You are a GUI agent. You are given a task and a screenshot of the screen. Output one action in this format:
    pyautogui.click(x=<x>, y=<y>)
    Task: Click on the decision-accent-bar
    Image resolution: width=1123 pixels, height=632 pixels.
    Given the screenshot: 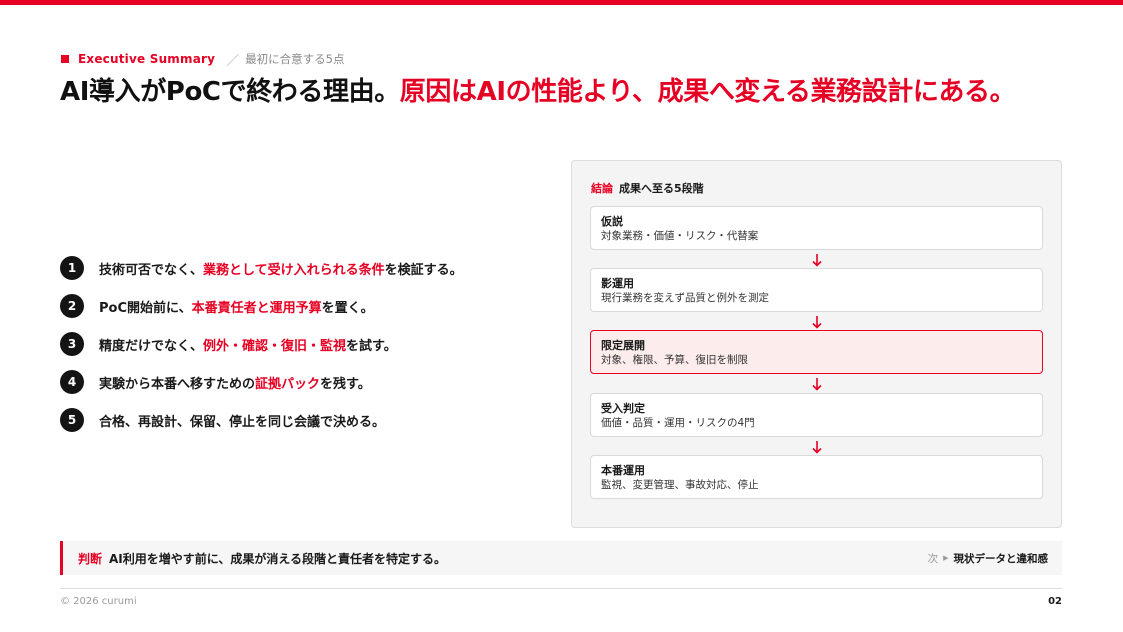 What is the action you would take?
    pyautogui.click(x=61, y=558)
    